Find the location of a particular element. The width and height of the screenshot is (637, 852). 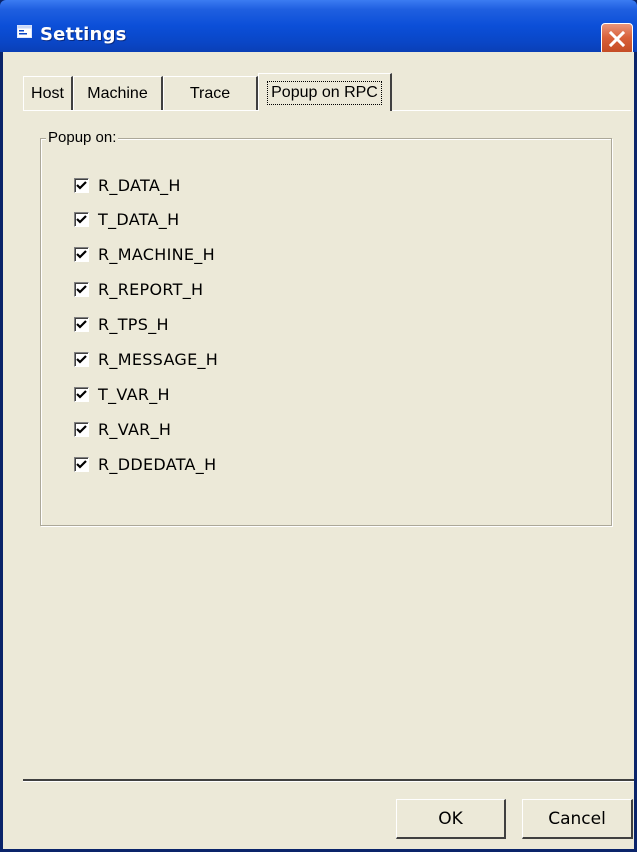

tab-popup-on-rpc: Popup on RPC is located at coordinates (325, 92).